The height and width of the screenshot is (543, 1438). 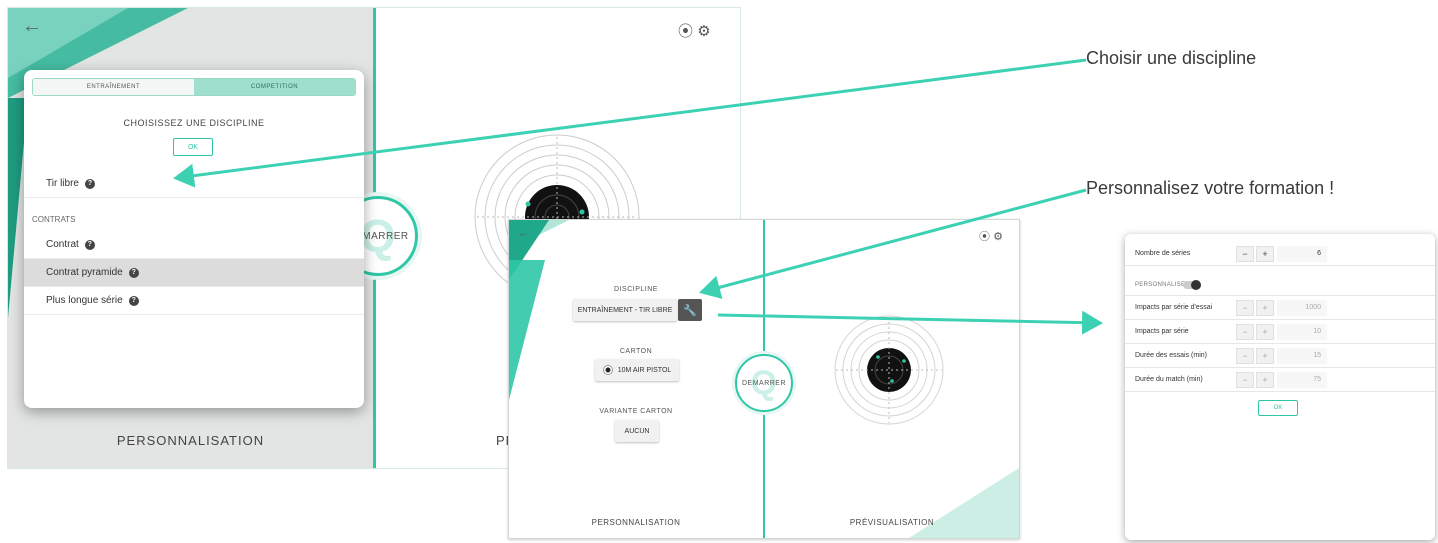 I want to click on tab-competition: COMPETITION, so click(x=274, y=87).